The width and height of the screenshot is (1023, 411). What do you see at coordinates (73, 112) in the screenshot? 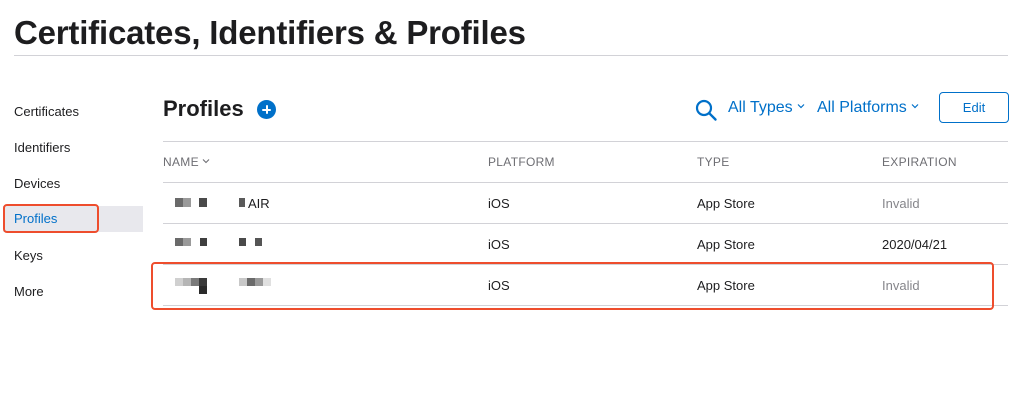
I see `sidebar-item-certificates: Certificates` at bounding box center [73, 112].